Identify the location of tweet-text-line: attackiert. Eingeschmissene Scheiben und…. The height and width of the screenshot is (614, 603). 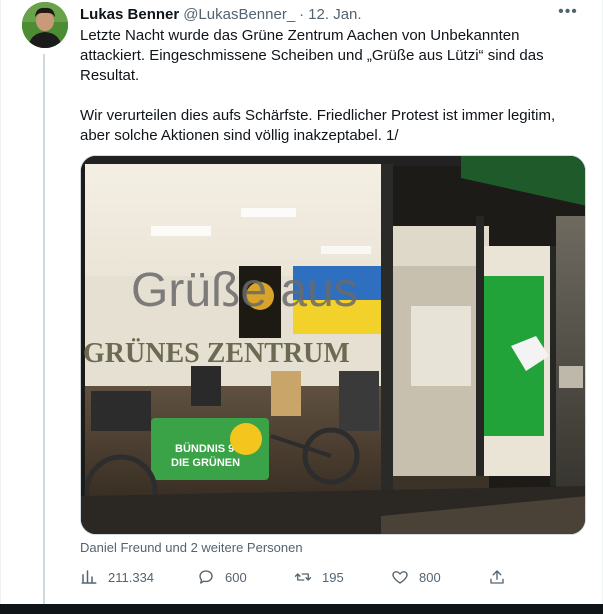
(312, 55).